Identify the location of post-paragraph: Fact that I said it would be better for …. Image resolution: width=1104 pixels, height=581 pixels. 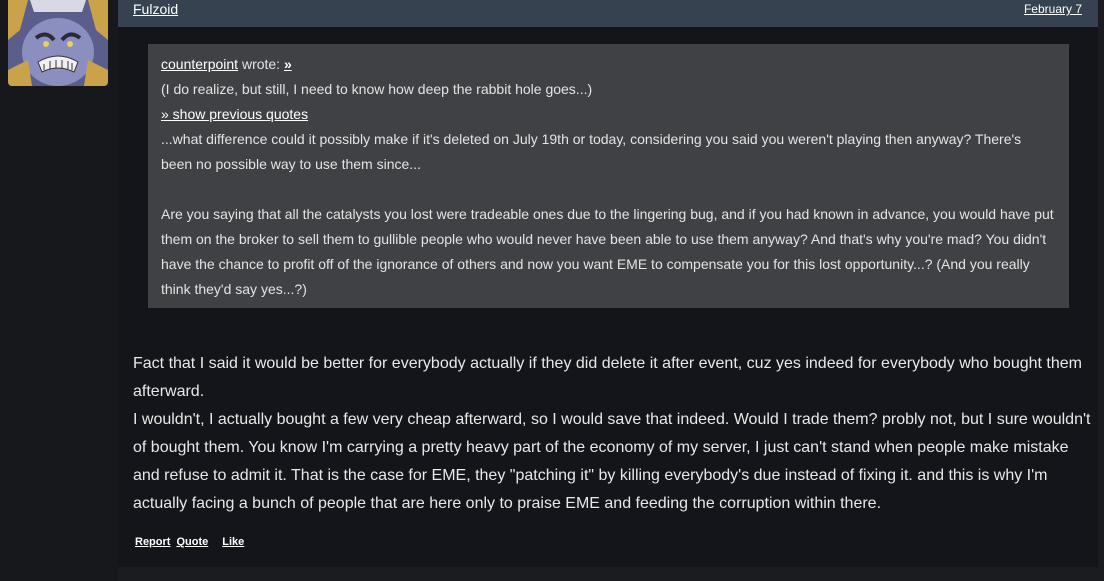
(607, 377).